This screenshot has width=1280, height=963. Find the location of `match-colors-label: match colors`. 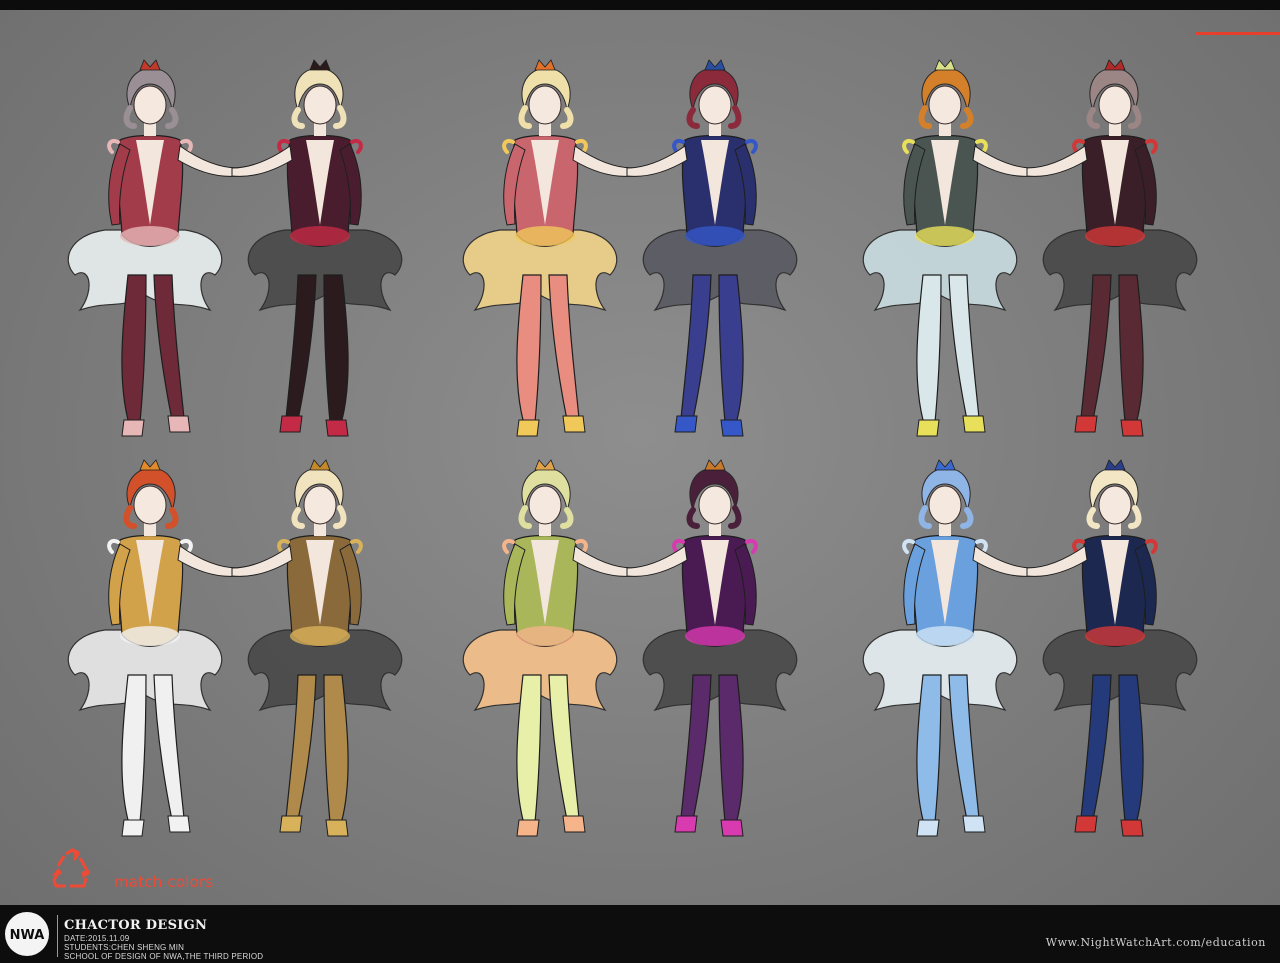

match-colors-label: match colors is located at coordinates (164, 882).